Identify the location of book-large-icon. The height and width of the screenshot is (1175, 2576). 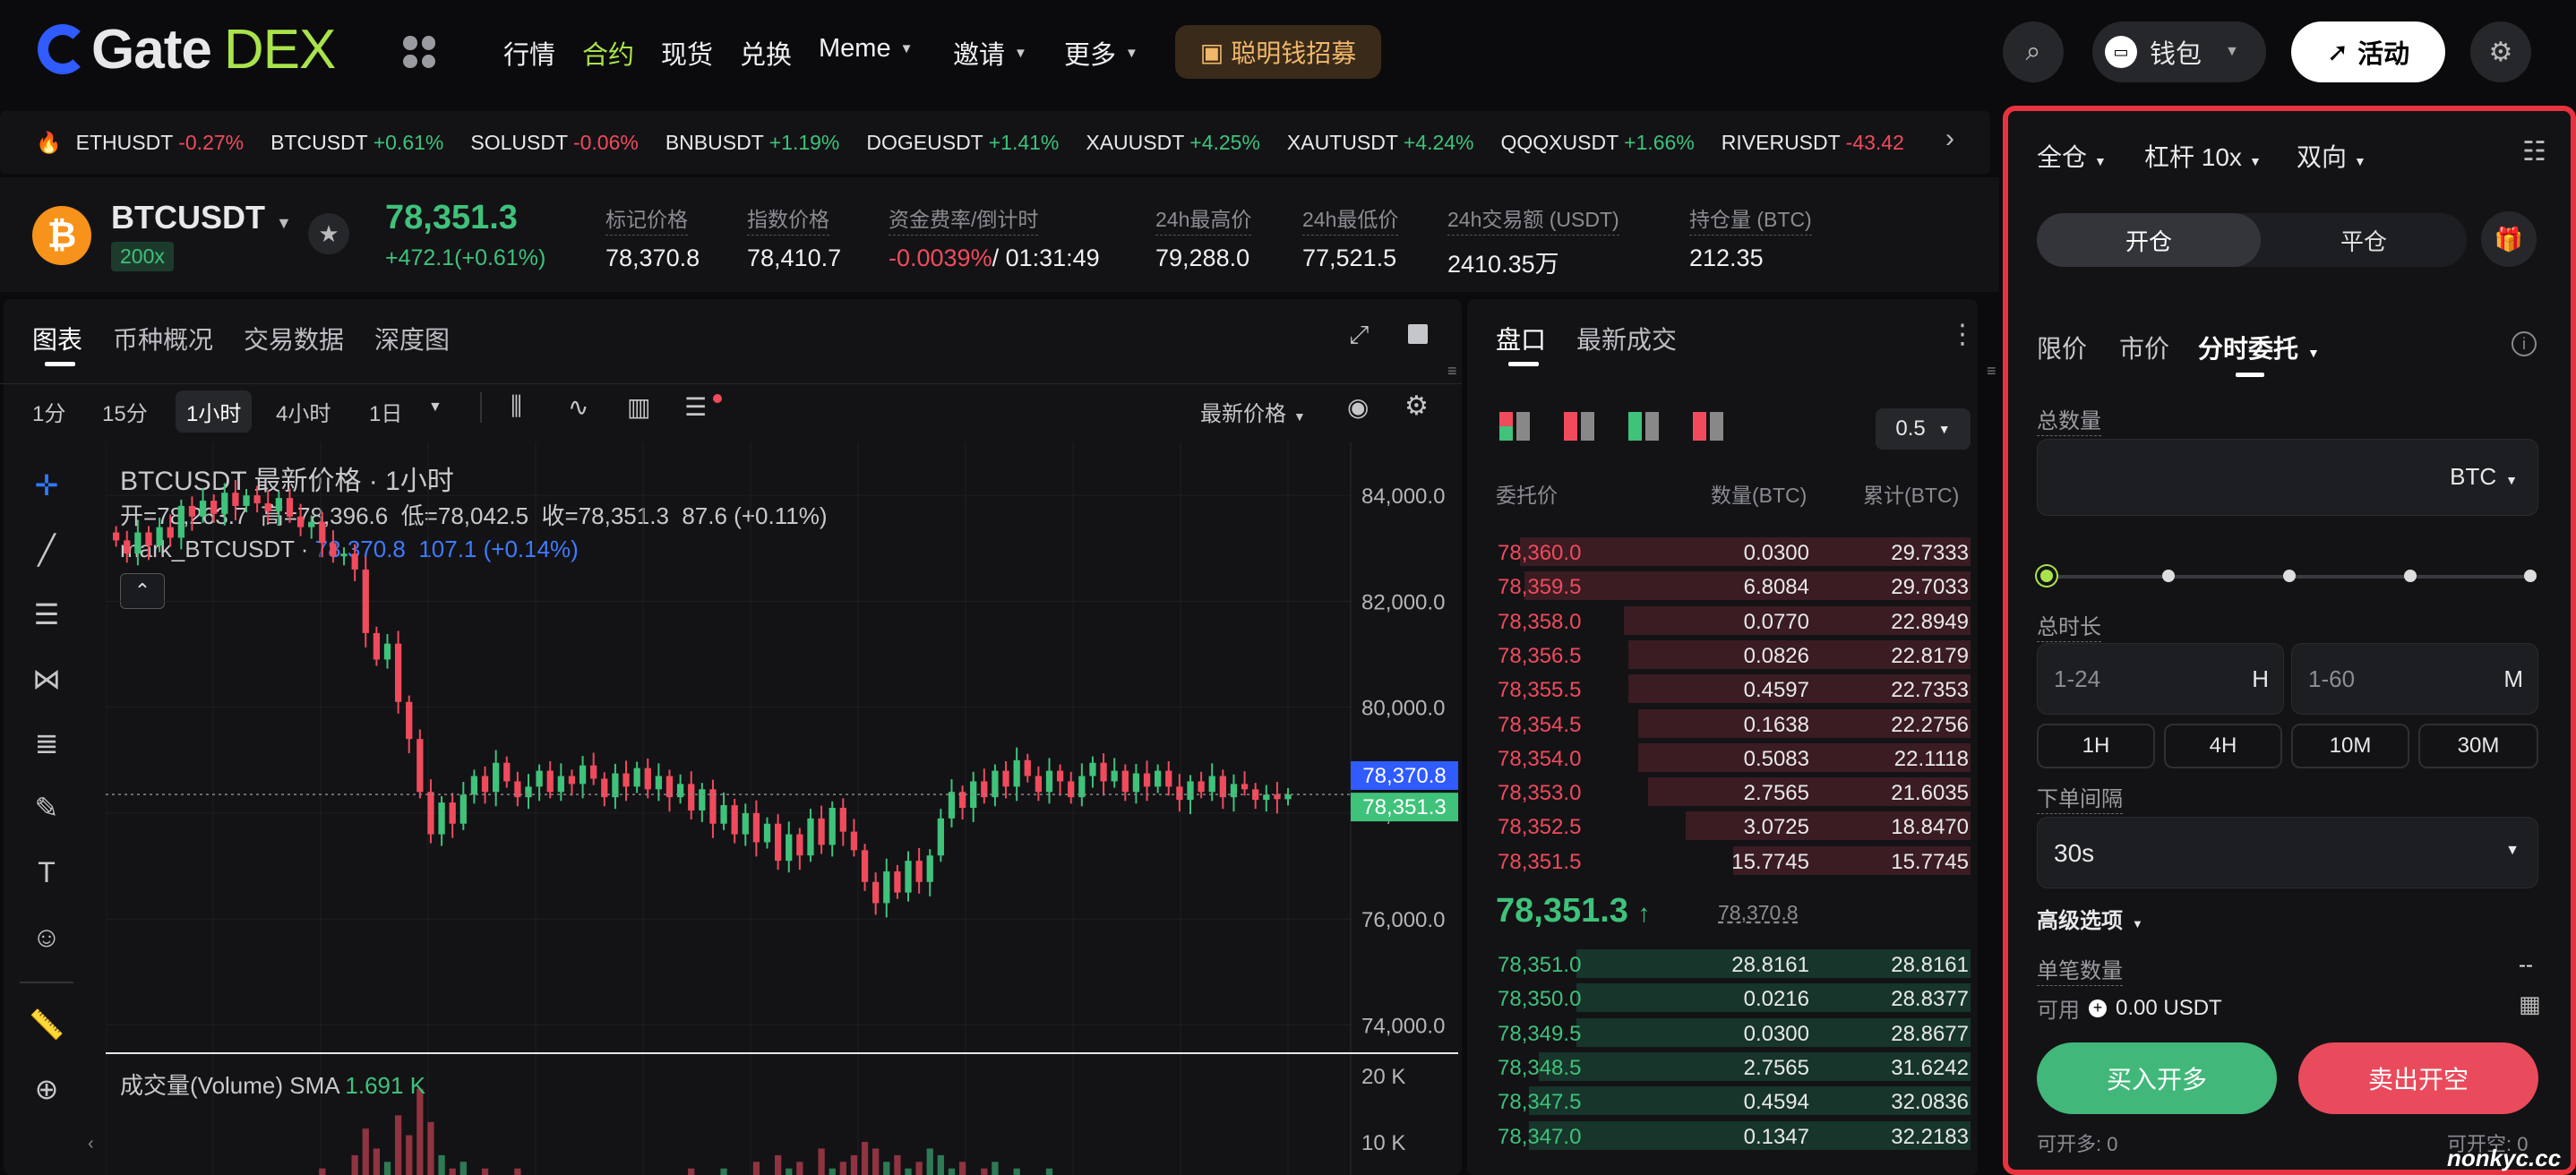
(1708, 426).